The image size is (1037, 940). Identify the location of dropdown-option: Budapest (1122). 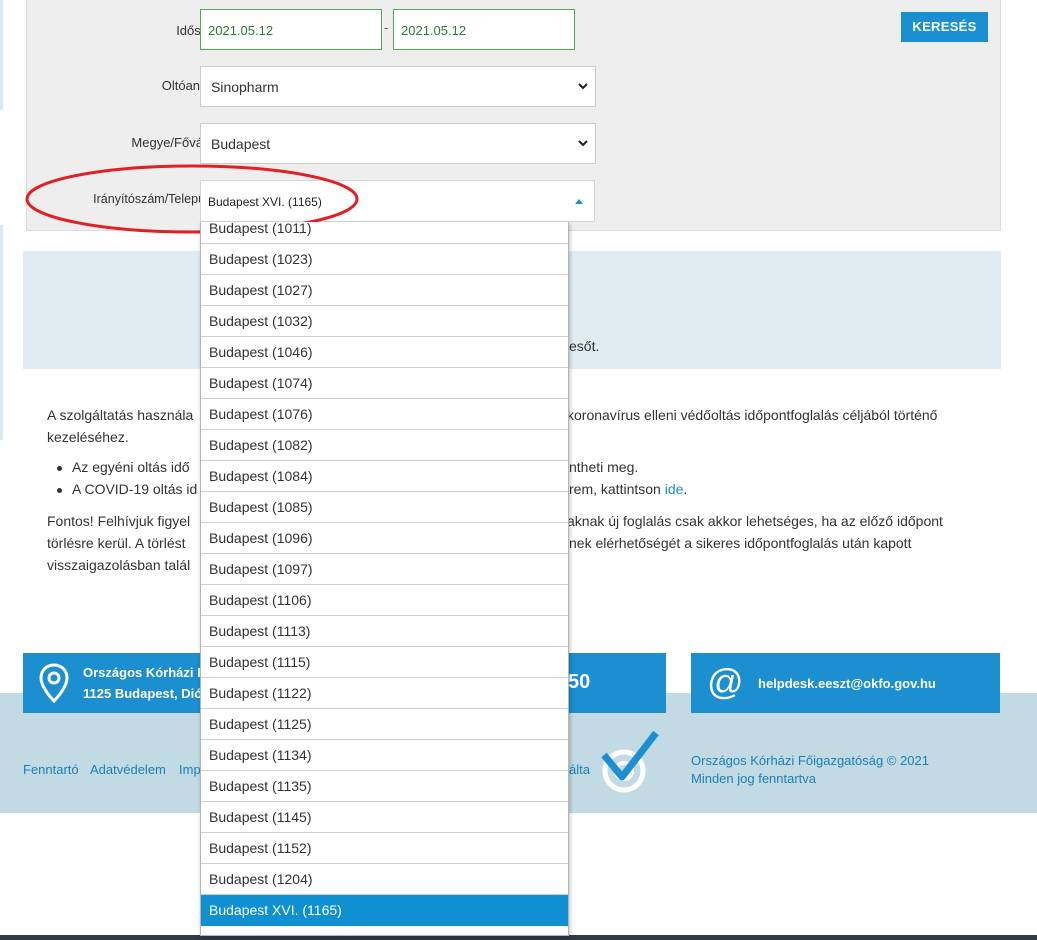
(384, 693).